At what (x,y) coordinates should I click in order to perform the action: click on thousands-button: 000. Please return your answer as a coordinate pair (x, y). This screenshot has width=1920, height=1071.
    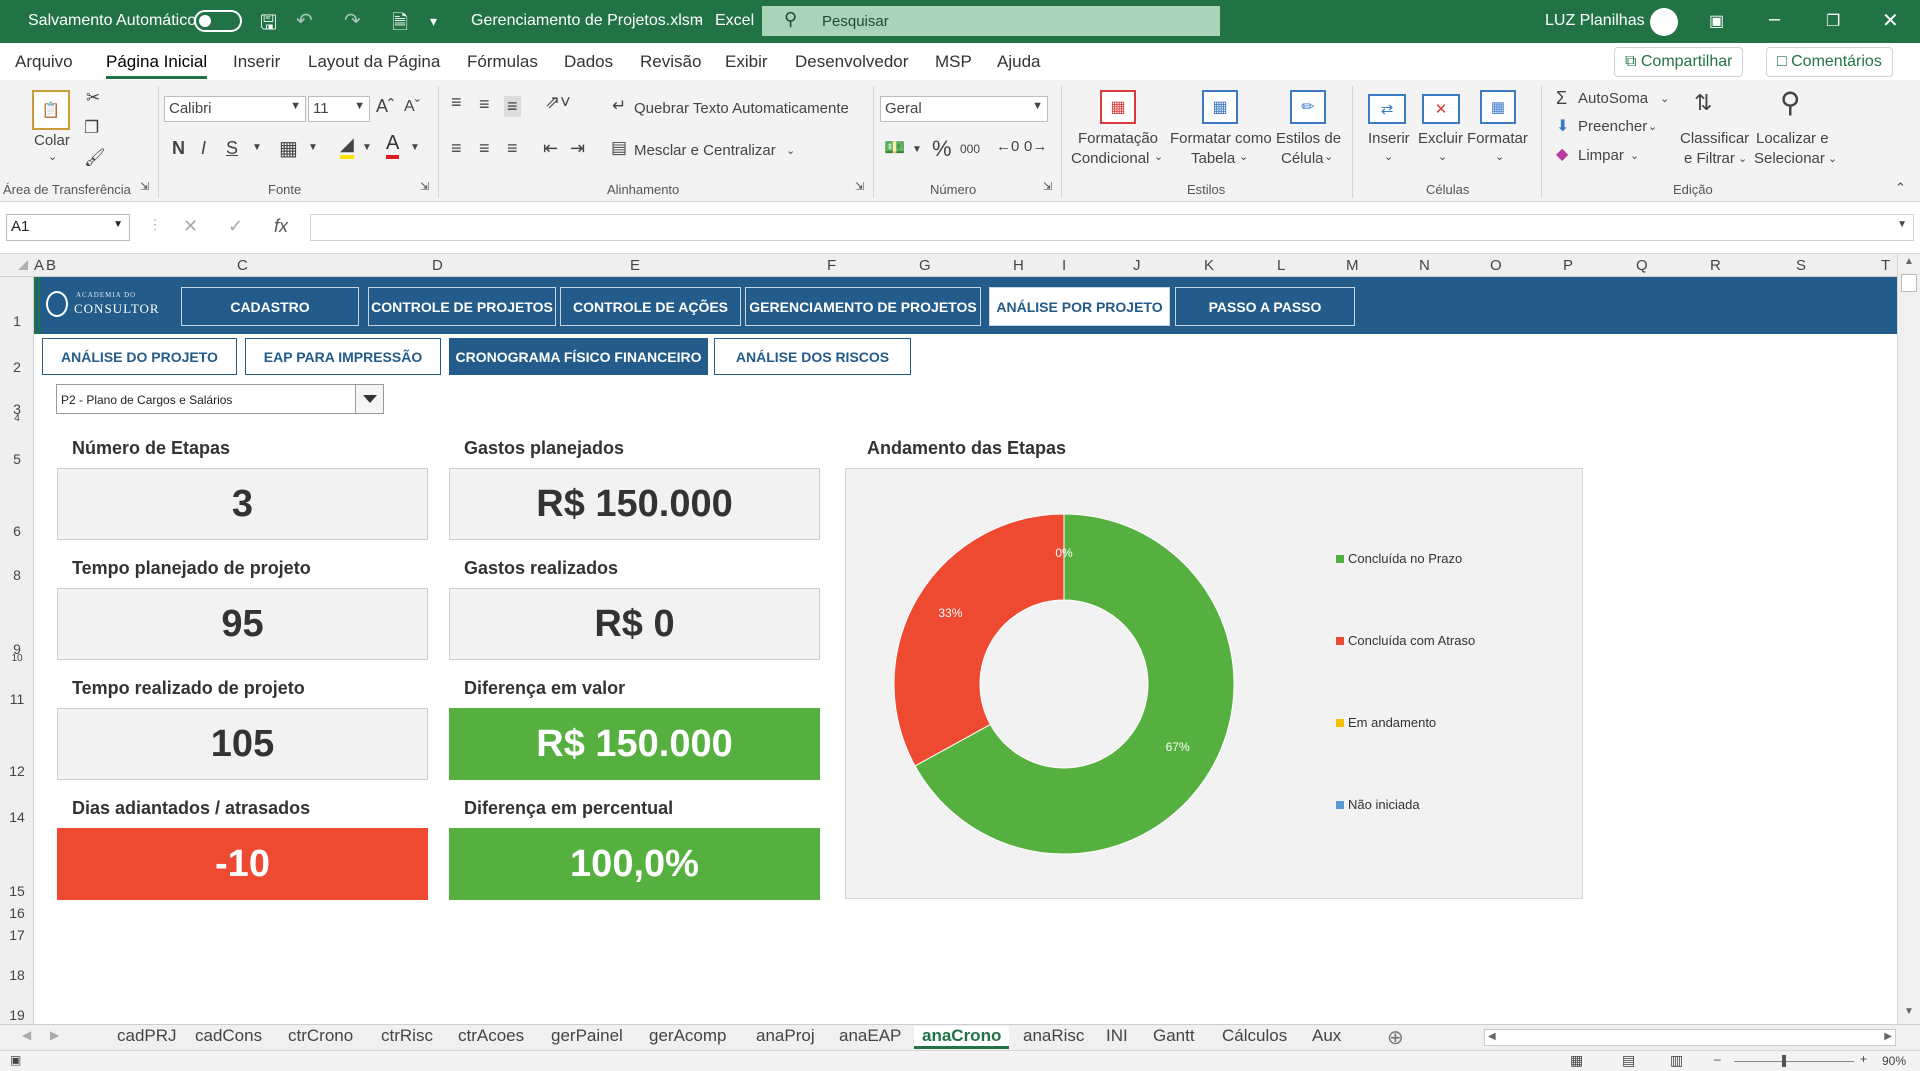
    Looking at the image, I should click on (970, 149).